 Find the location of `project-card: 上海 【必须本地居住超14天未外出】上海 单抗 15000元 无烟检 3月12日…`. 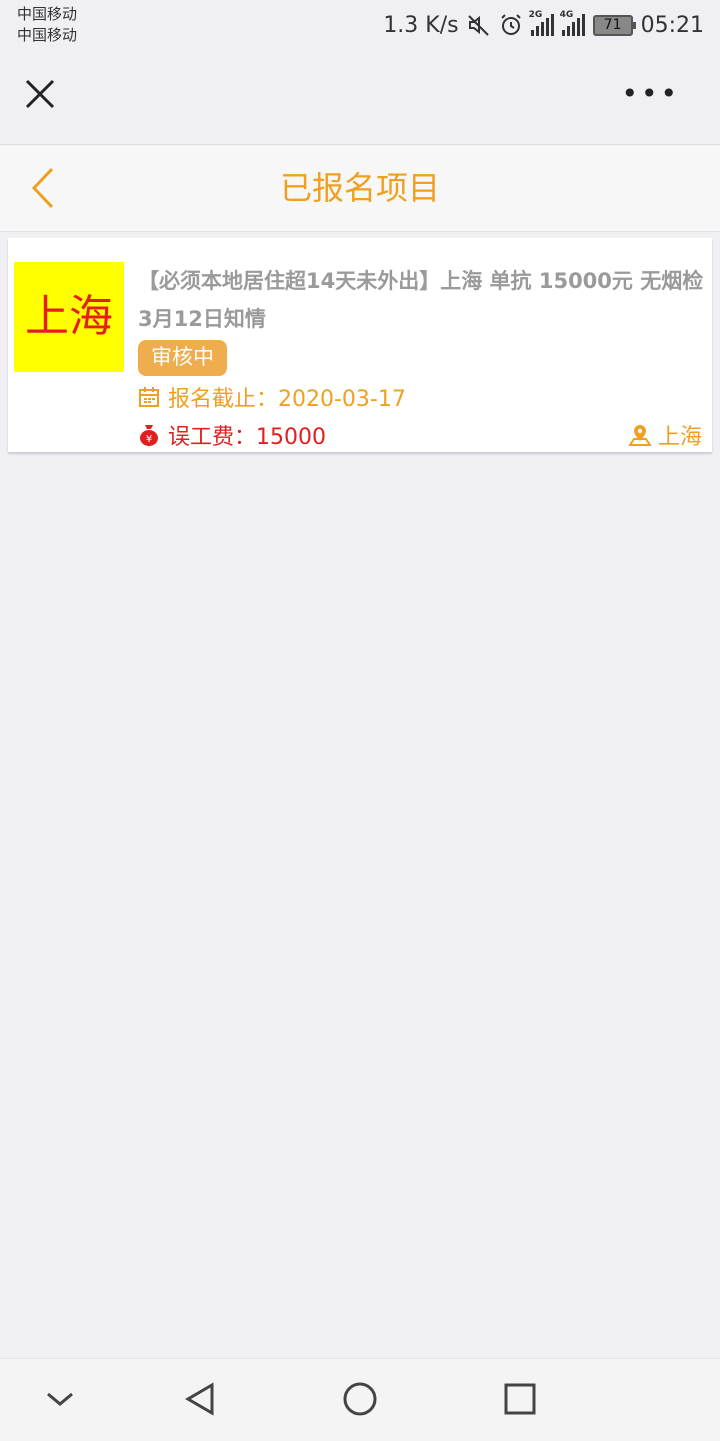

project-card: 上海 【必须本地居住超14天未外出】上海 单抗 15000元 无烟检 3月12日… is located at coordinates (360, 345).